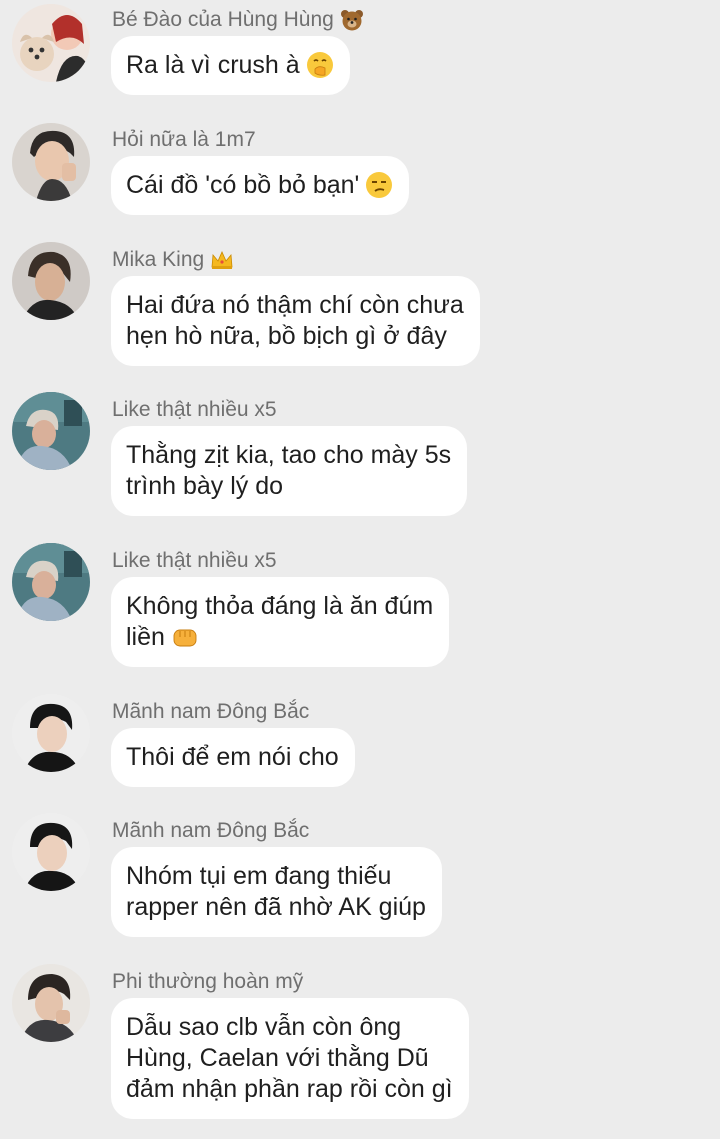  I want to click on sender-name: Hỏi nữa là 1m7, so click(184, 140).